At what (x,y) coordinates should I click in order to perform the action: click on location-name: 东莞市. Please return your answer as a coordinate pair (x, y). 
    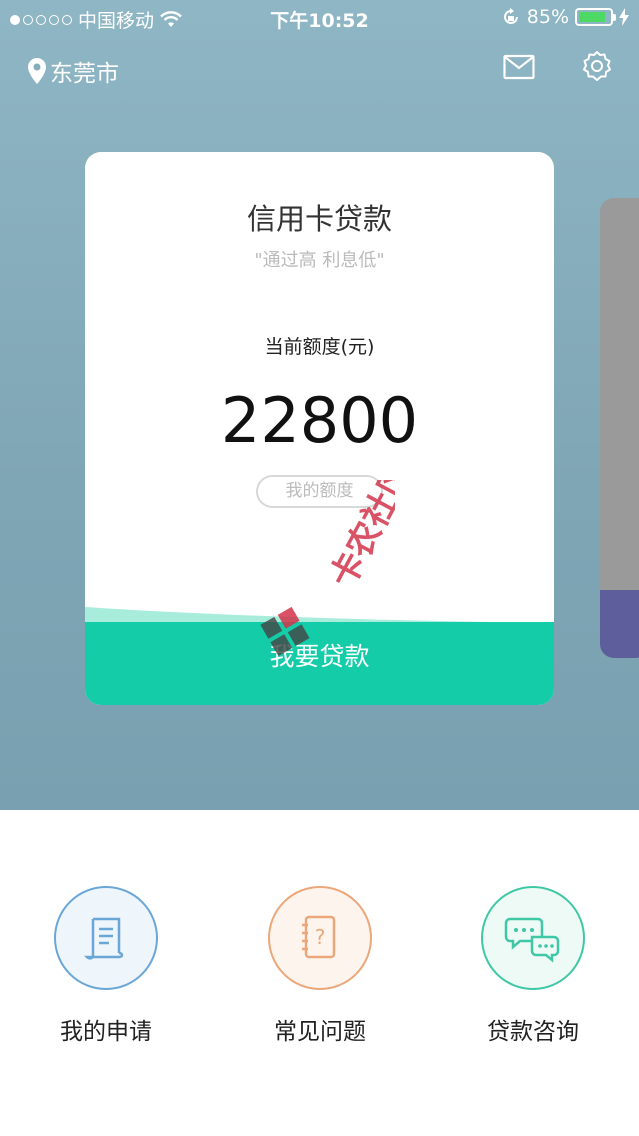
    Looking at the image, I should click on (84, 74).